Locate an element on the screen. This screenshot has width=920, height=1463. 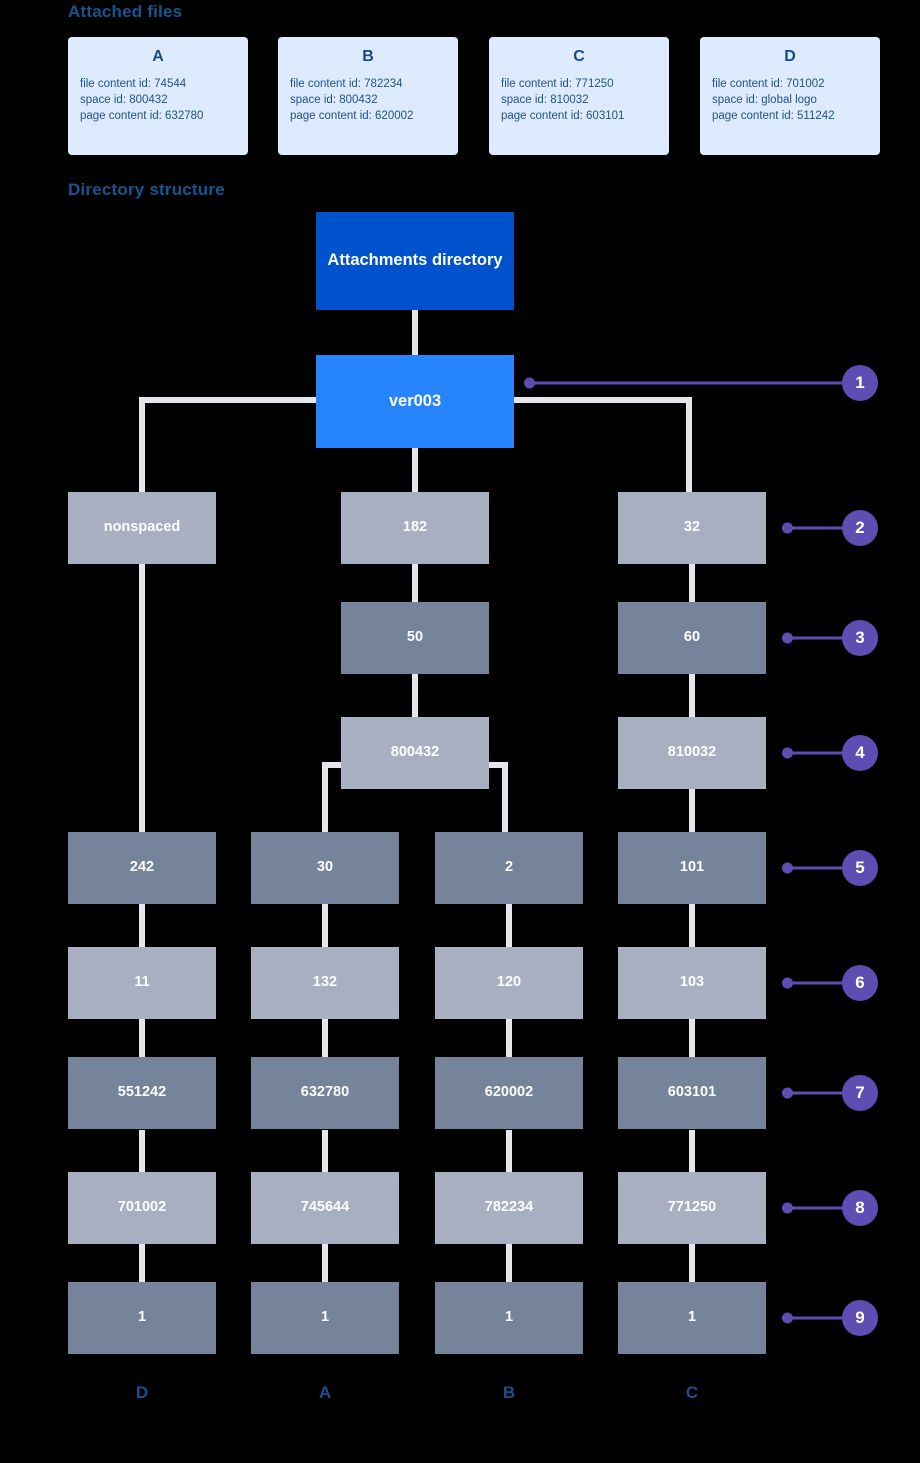
node-label: 2 is located at coordinates (509, 867).